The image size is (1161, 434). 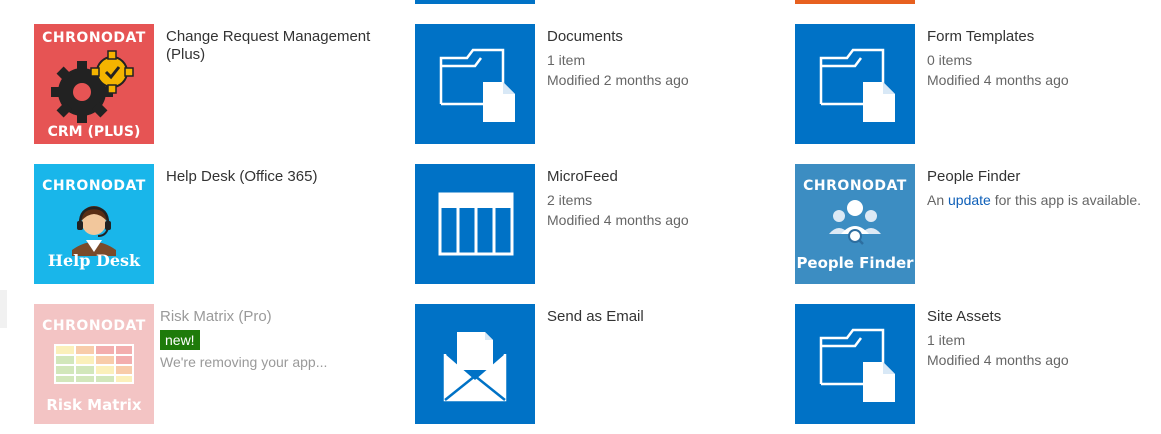 I want to click on tile-top-partial-middle, so click(x=475, y=2).